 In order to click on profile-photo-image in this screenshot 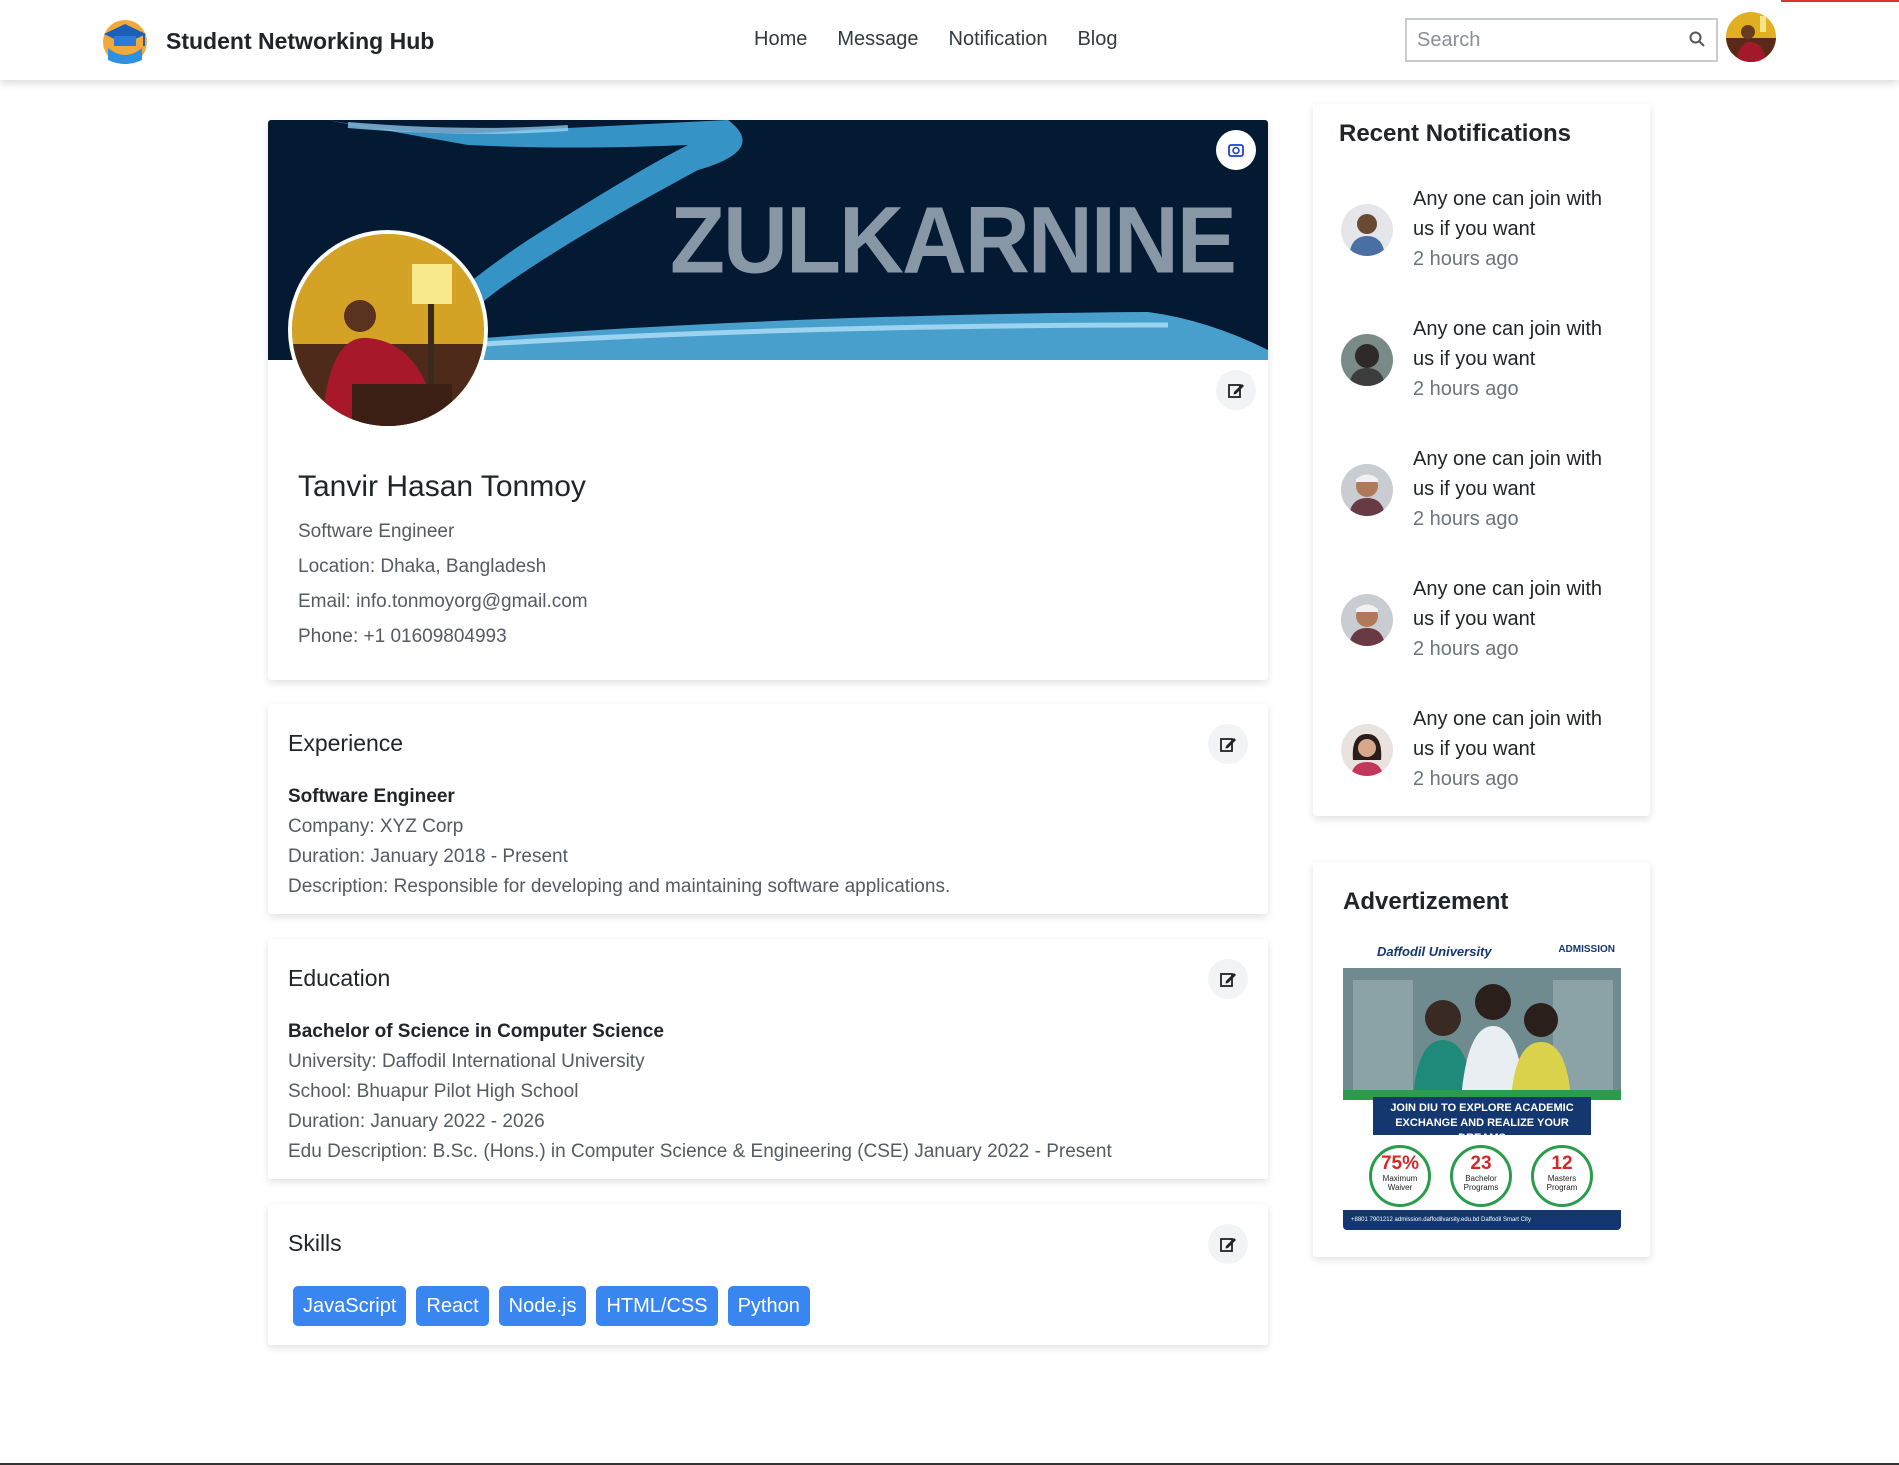, I will do `click(388, 330)`.